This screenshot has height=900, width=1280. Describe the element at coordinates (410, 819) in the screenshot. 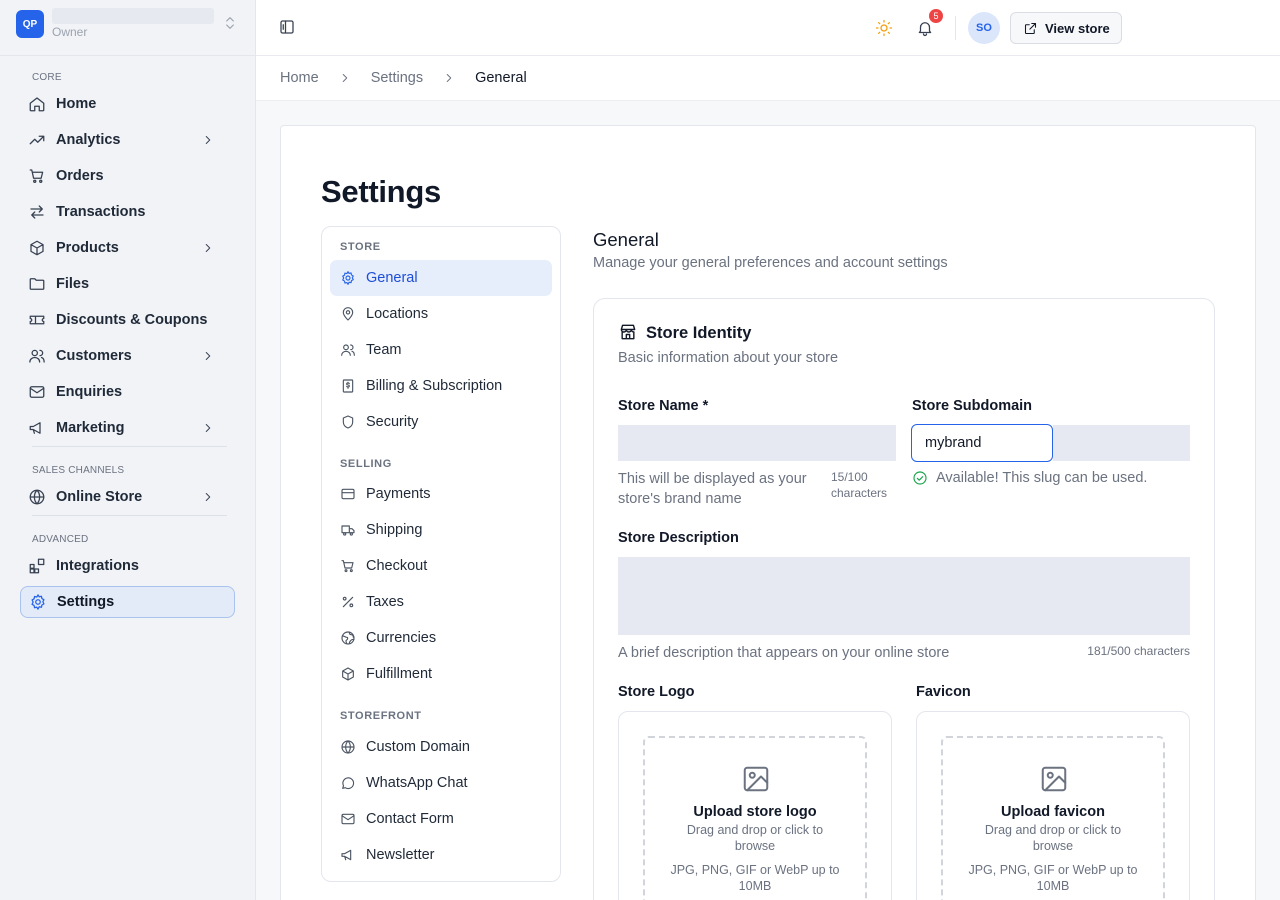

I see `settings-item-label: Contact Form` at that location.